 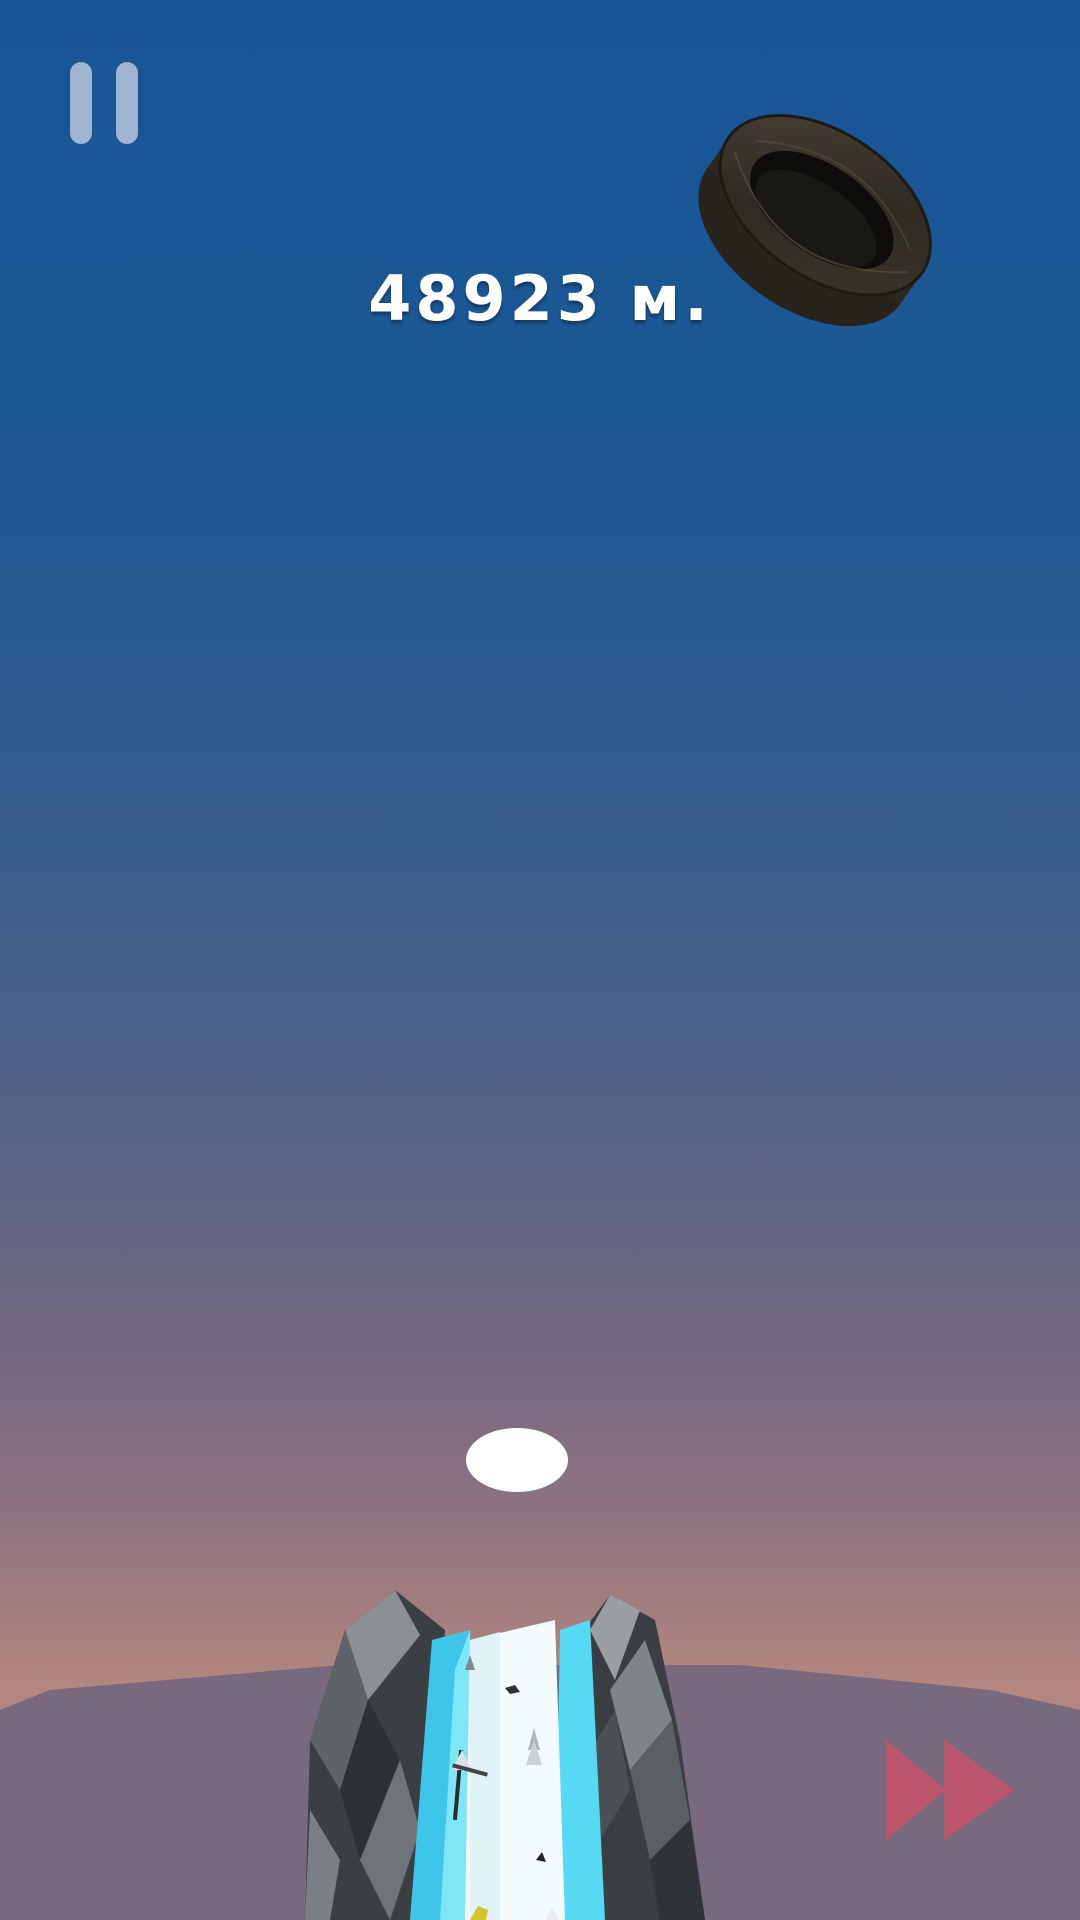 I want to click on player-ball, so click(x=517, y=1460).